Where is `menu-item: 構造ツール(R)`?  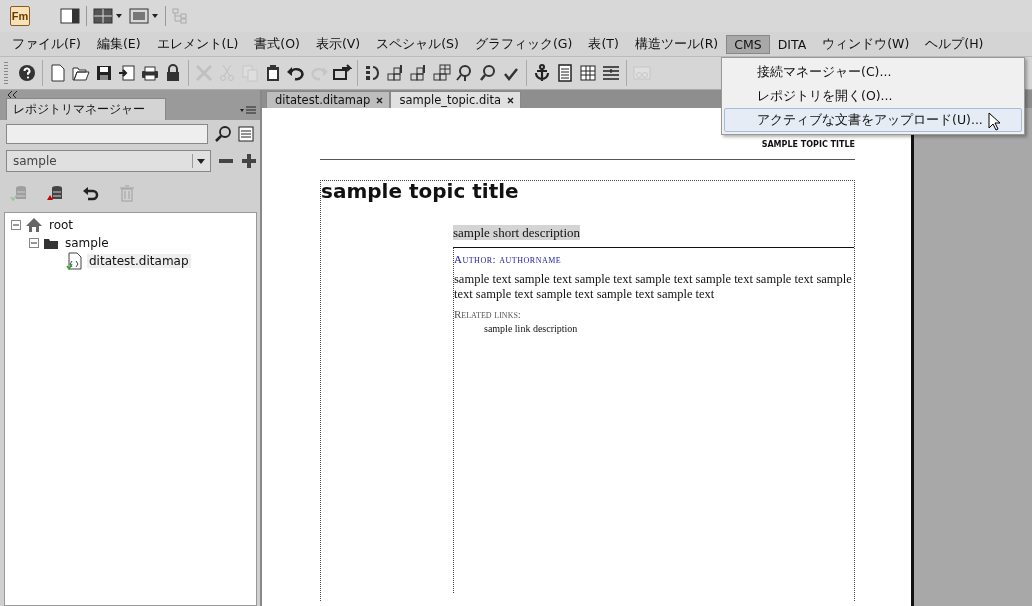 menu-item: 構造ツール(R) is located at coordinates (676, 44).